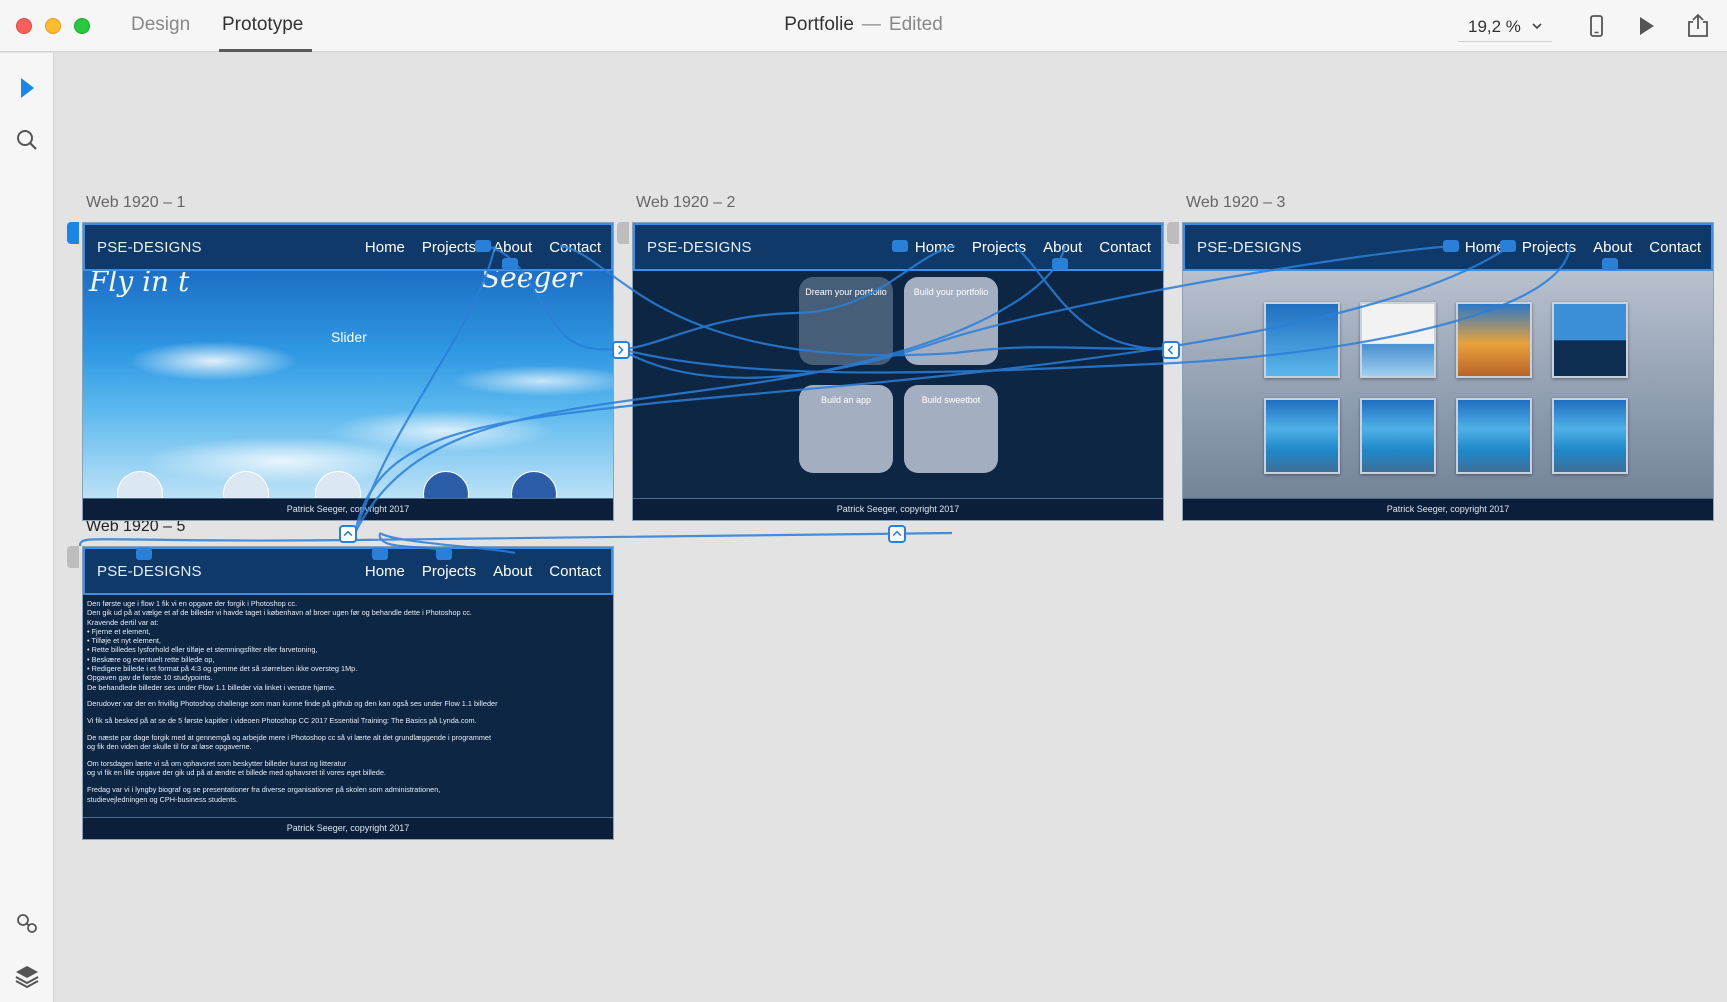 The height and width of the screenshot is (1002, 1727). I want to click on project-tile: Dream your portfolio, so click(846, 321).